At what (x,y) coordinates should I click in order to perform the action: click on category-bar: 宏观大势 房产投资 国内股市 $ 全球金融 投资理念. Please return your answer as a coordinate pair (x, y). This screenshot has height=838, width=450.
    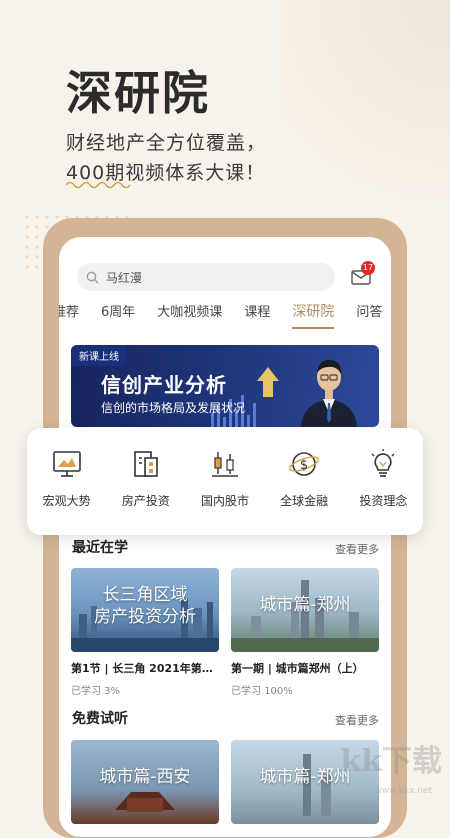
    Looking at the image, I should click on (225, 481).